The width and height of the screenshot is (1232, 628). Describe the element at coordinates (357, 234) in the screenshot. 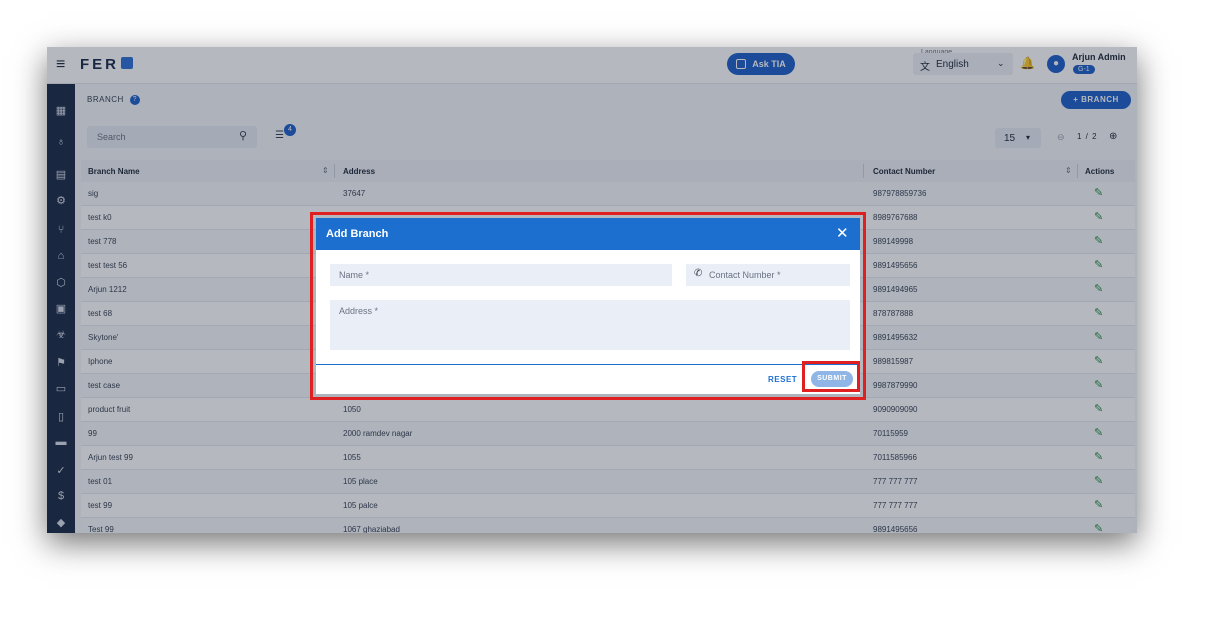

I see `modal-title: Add Branch` at that location.